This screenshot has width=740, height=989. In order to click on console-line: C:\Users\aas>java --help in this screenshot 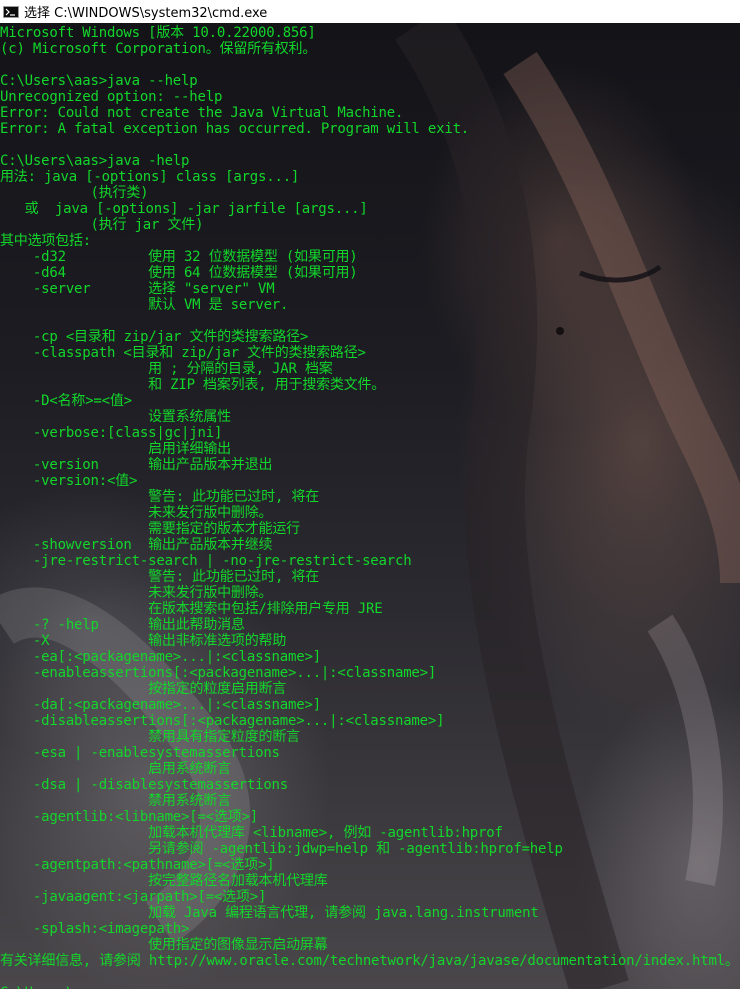, I will do `click(99, 81)`.